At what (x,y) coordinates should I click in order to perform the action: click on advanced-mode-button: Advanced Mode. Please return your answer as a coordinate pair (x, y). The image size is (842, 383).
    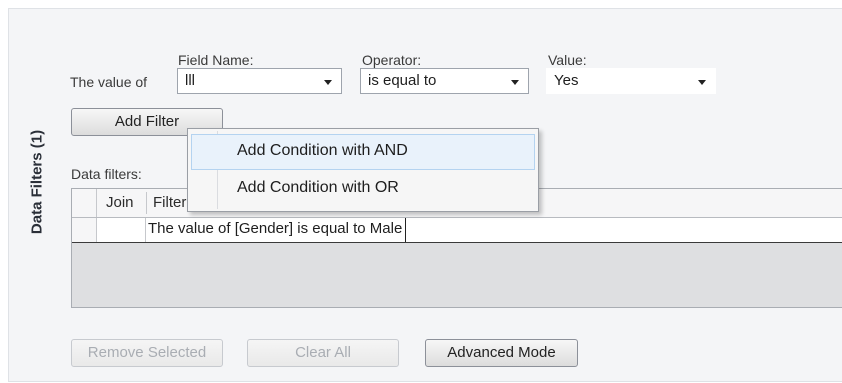
    Looking at the image, I should click on (501, 353).